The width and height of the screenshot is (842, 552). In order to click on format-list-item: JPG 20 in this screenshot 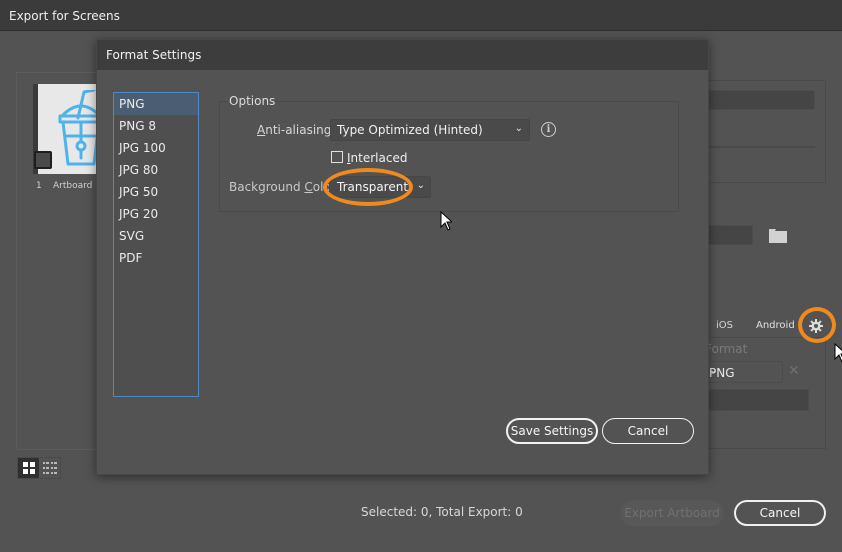, I will do `click(156, 214)`.